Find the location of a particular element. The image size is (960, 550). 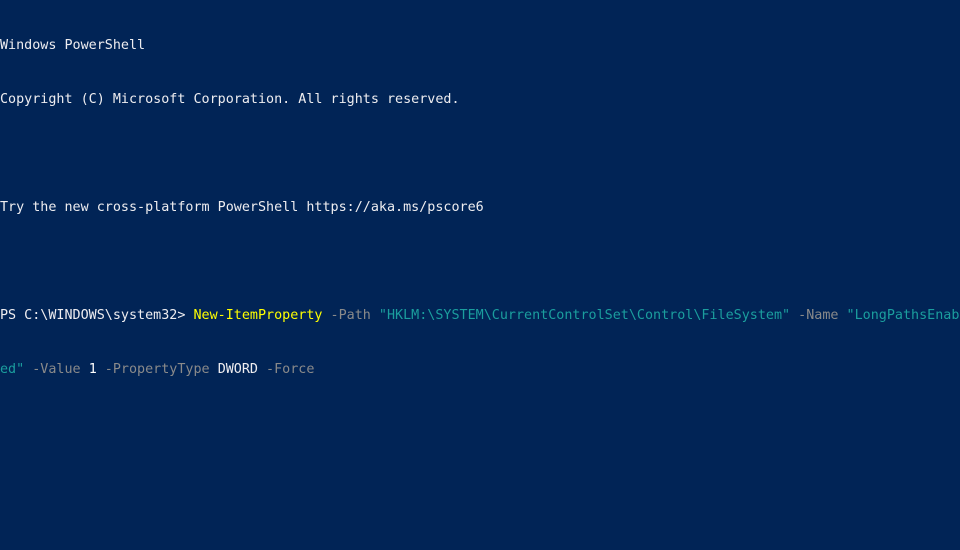

header-title-line: Windows PowerShell is located at coordinates (480, 46).